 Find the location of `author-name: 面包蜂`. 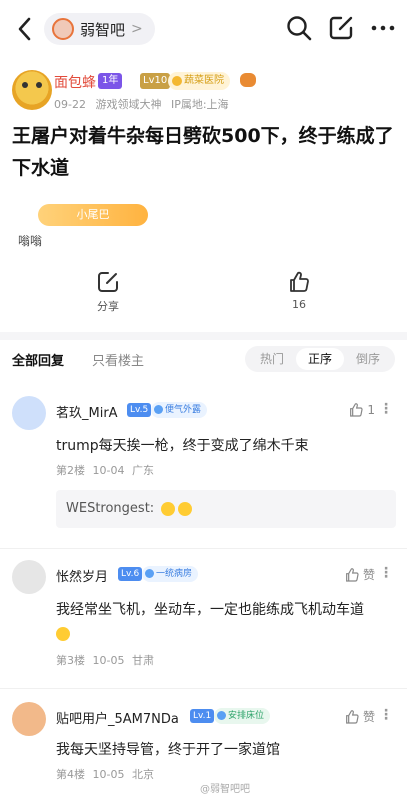

author-name: 面包蜂 is located at coordinates (75, 82).